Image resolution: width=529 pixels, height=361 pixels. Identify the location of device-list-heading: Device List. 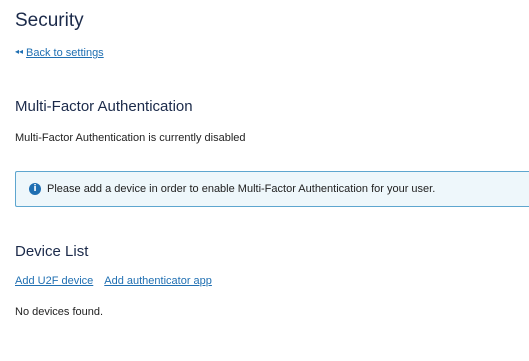
(52, 251).